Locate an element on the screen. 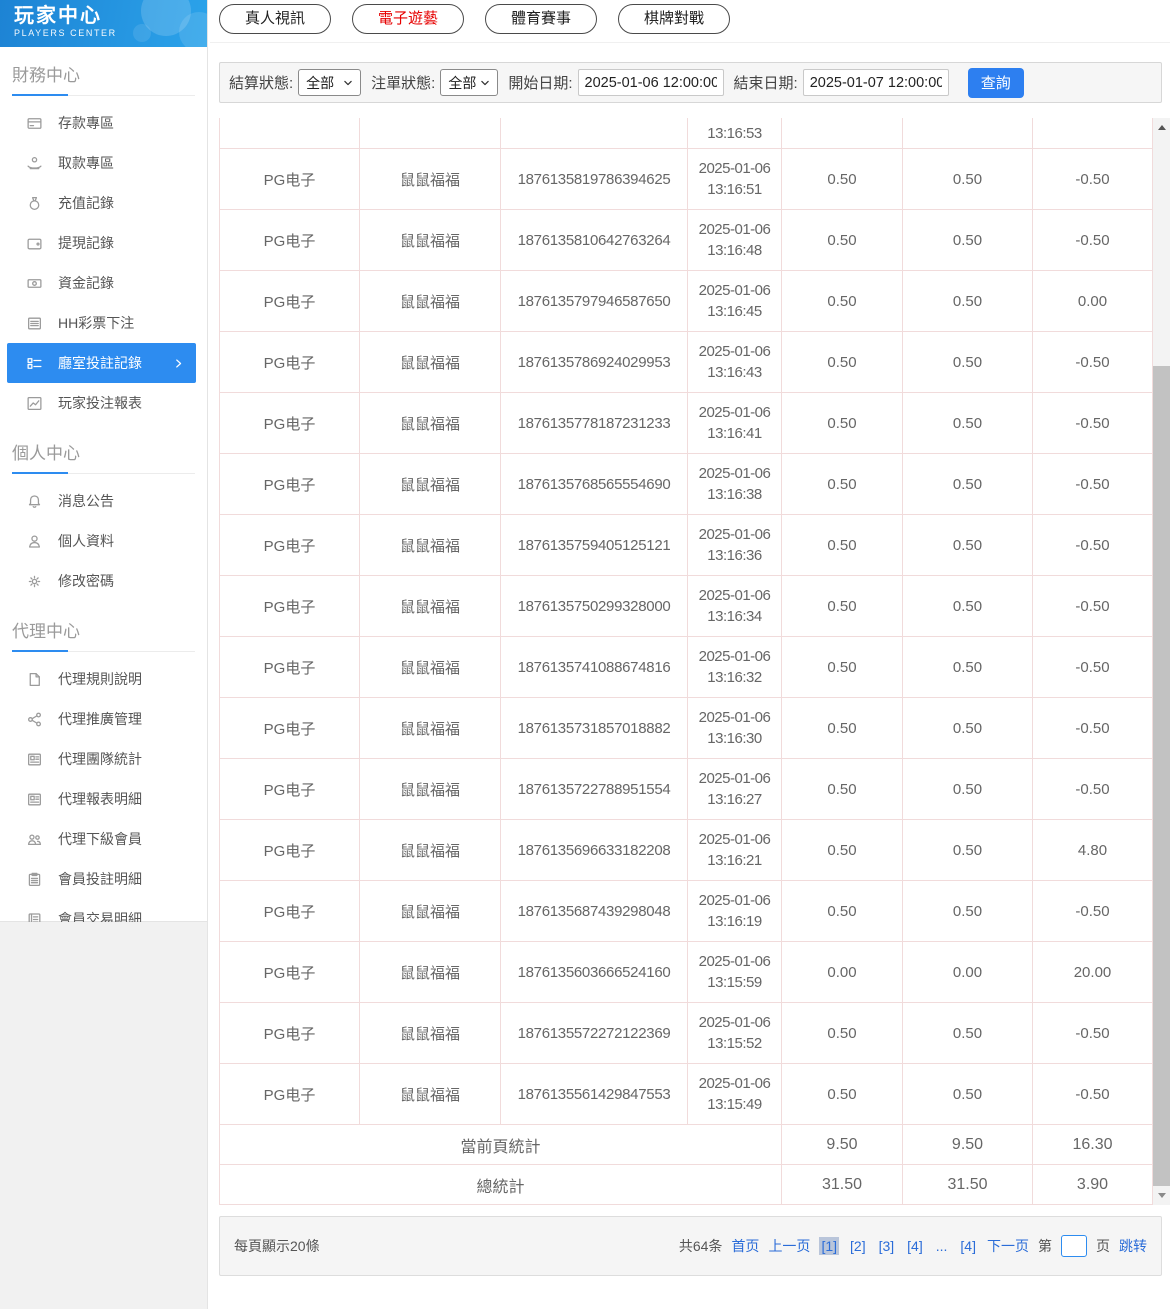 Image resolution: width=1170 pixels, height=1309 pixels. summary-bet-cell: 31.50 is located at coordinates (842, 1184).